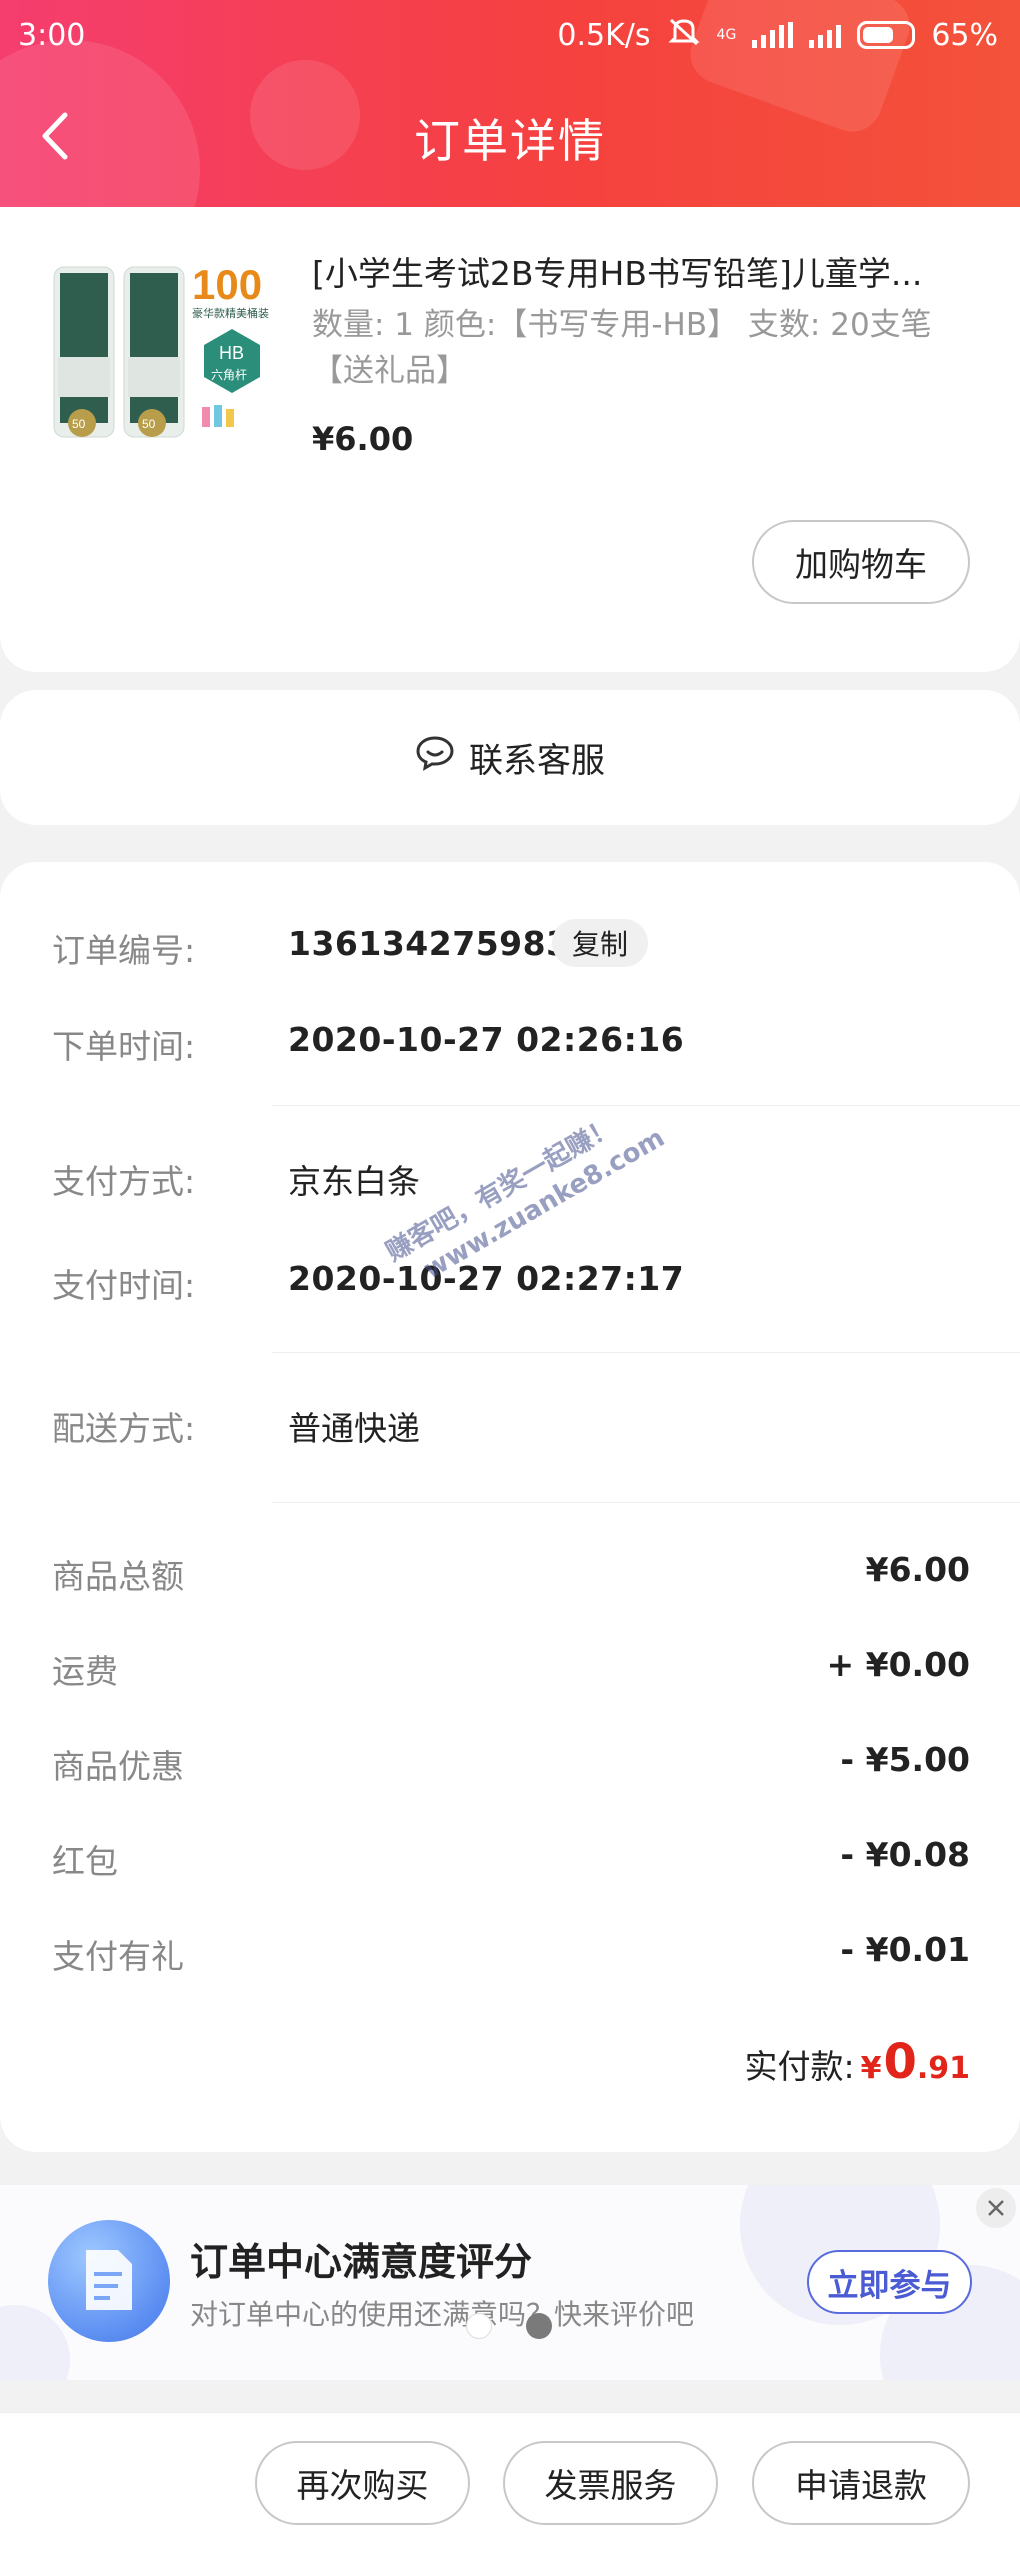 The image size is (1020, 2553). I want to click on net-speed: 0.5K/s, so click(604, 35).